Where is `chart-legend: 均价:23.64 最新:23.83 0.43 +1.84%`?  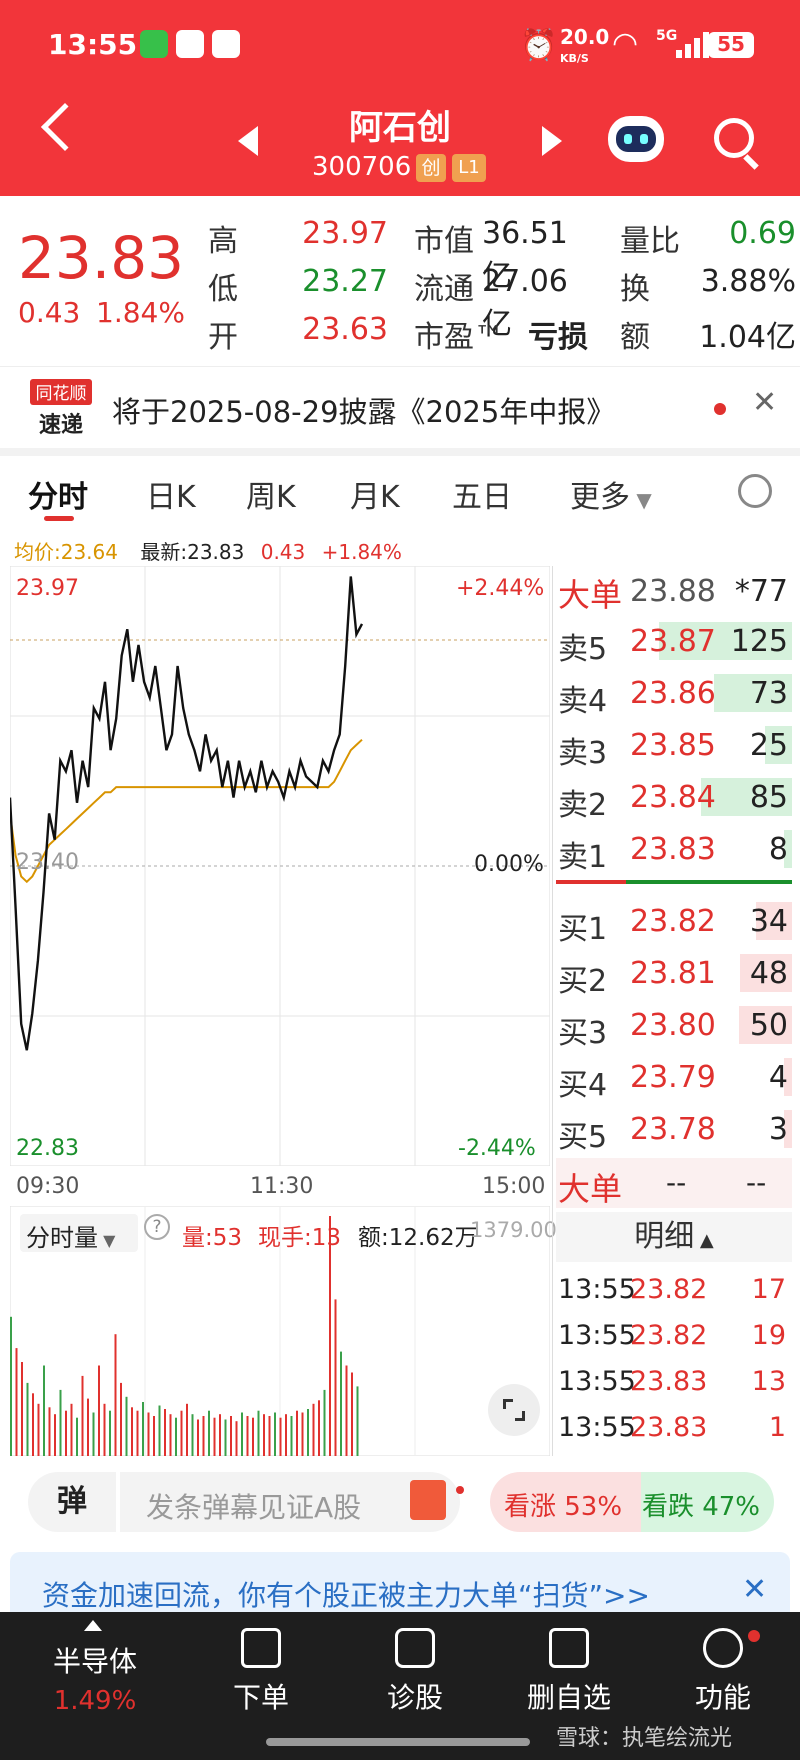 chart-legend: 均价:23.64 最新:23.83 0.43 +1.84% is located at coordinates (208, 550).